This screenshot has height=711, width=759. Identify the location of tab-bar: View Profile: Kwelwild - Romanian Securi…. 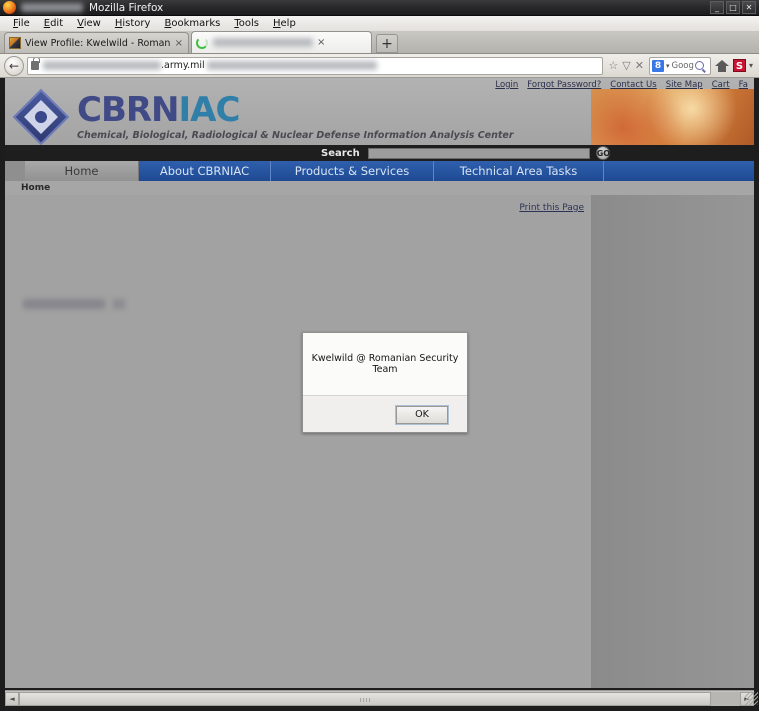
(379, 42).